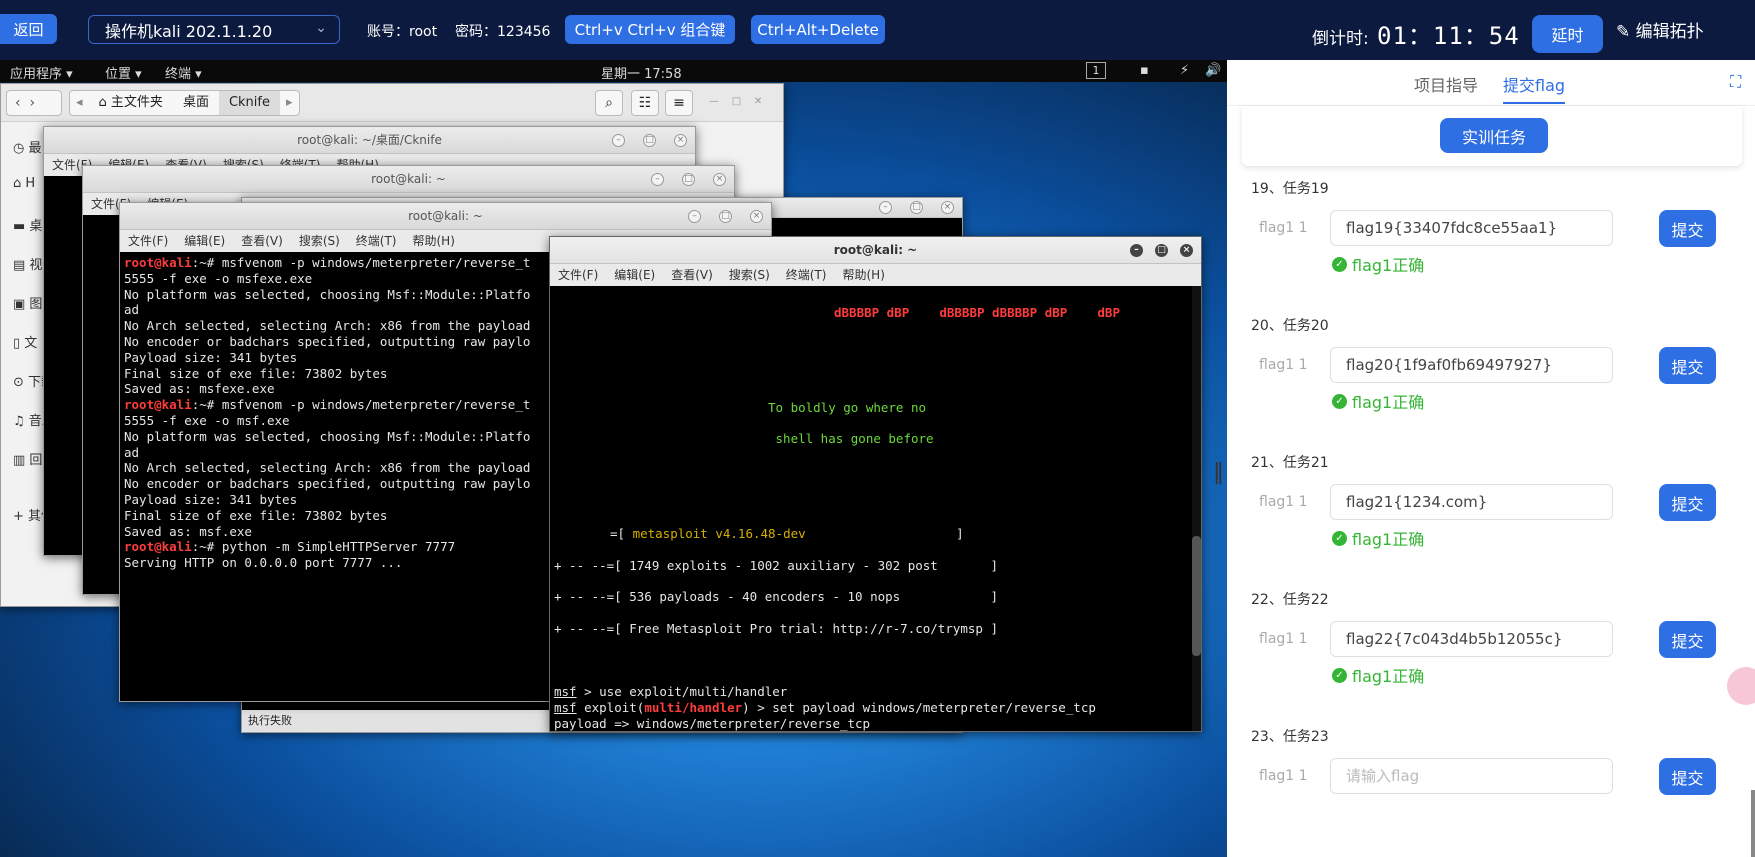 The height and width of the screenshot is (857, 1755). I want to click on flag-input: flag21{1234.com}, so click(1471, 502).